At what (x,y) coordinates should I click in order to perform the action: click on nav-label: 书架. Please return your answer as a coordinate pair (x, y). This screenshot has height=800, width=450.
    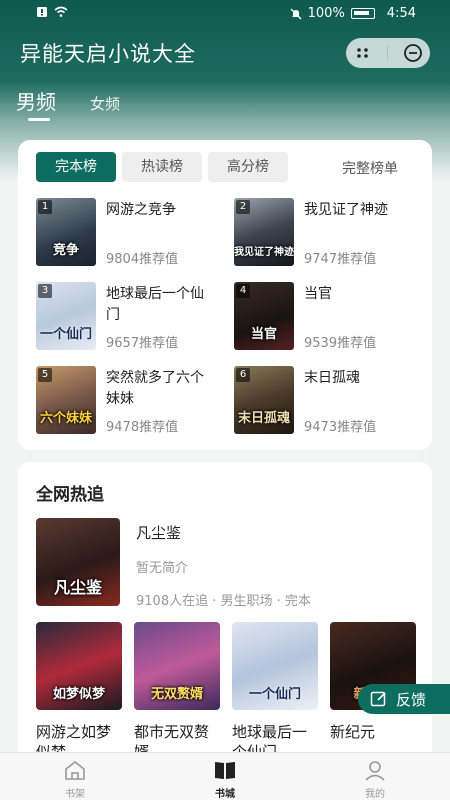
    Looking at the image, I should click on (75, 794).